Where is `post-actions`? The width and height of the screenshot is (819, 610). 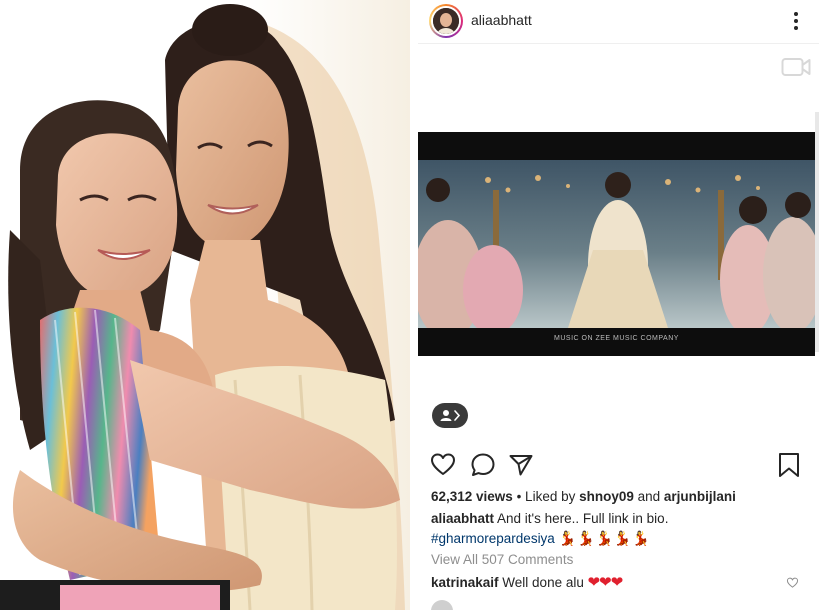
post-actions is located at coordinates (618, 466).